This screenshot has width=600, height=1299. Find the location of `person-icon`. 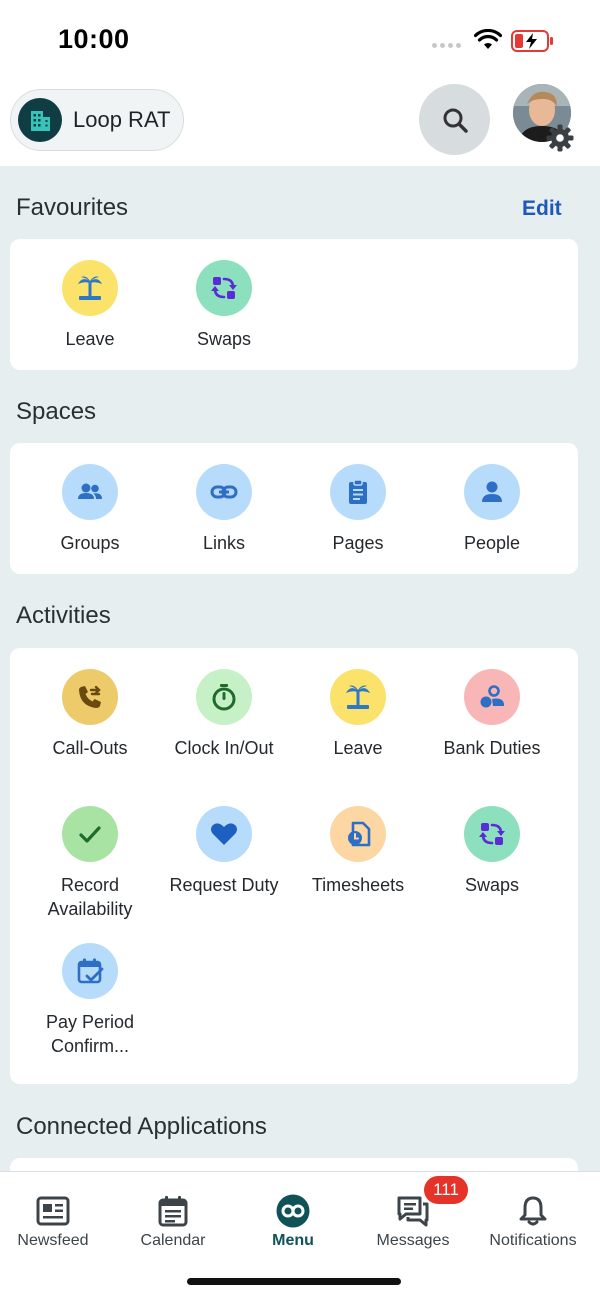

person-icon is located at coordinates (492, 492).